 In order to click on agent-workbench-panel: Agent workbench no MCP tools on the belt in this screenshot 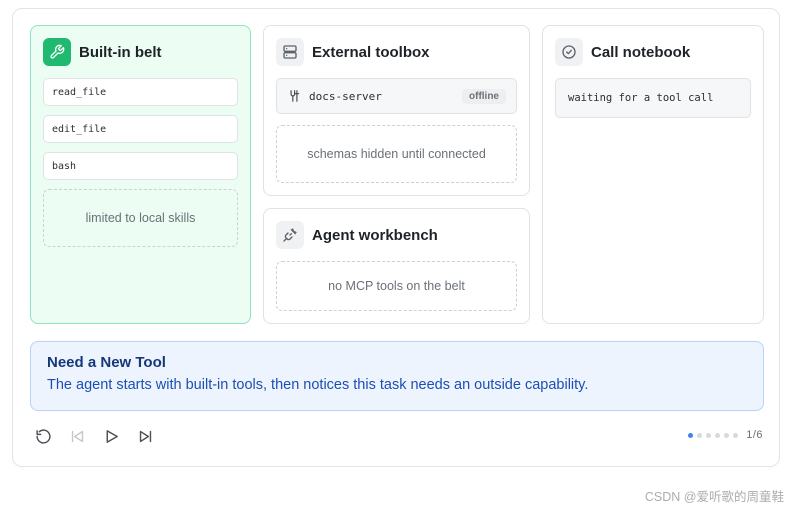, I will do `click(396, 266)`.